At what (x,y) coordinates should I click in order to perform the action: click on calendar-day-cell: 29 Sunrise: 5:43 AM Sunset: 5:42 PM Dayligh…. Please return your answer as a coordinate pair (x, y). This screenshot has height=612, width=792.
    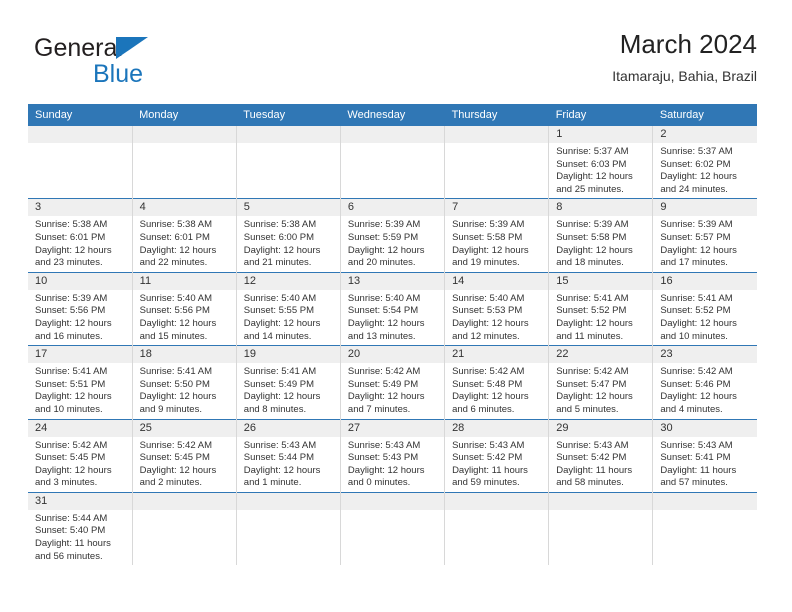
    Looking at the image, I should click on (601, 455).